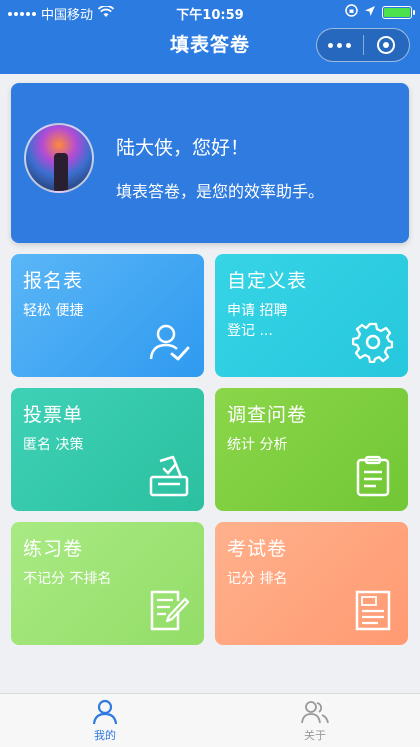 Image resolution: width=420 pixels, height=747 pixels. Describe the element at coordinates (257, 549) in the screenshot. I see `tile-title: 考试卷` at that location.